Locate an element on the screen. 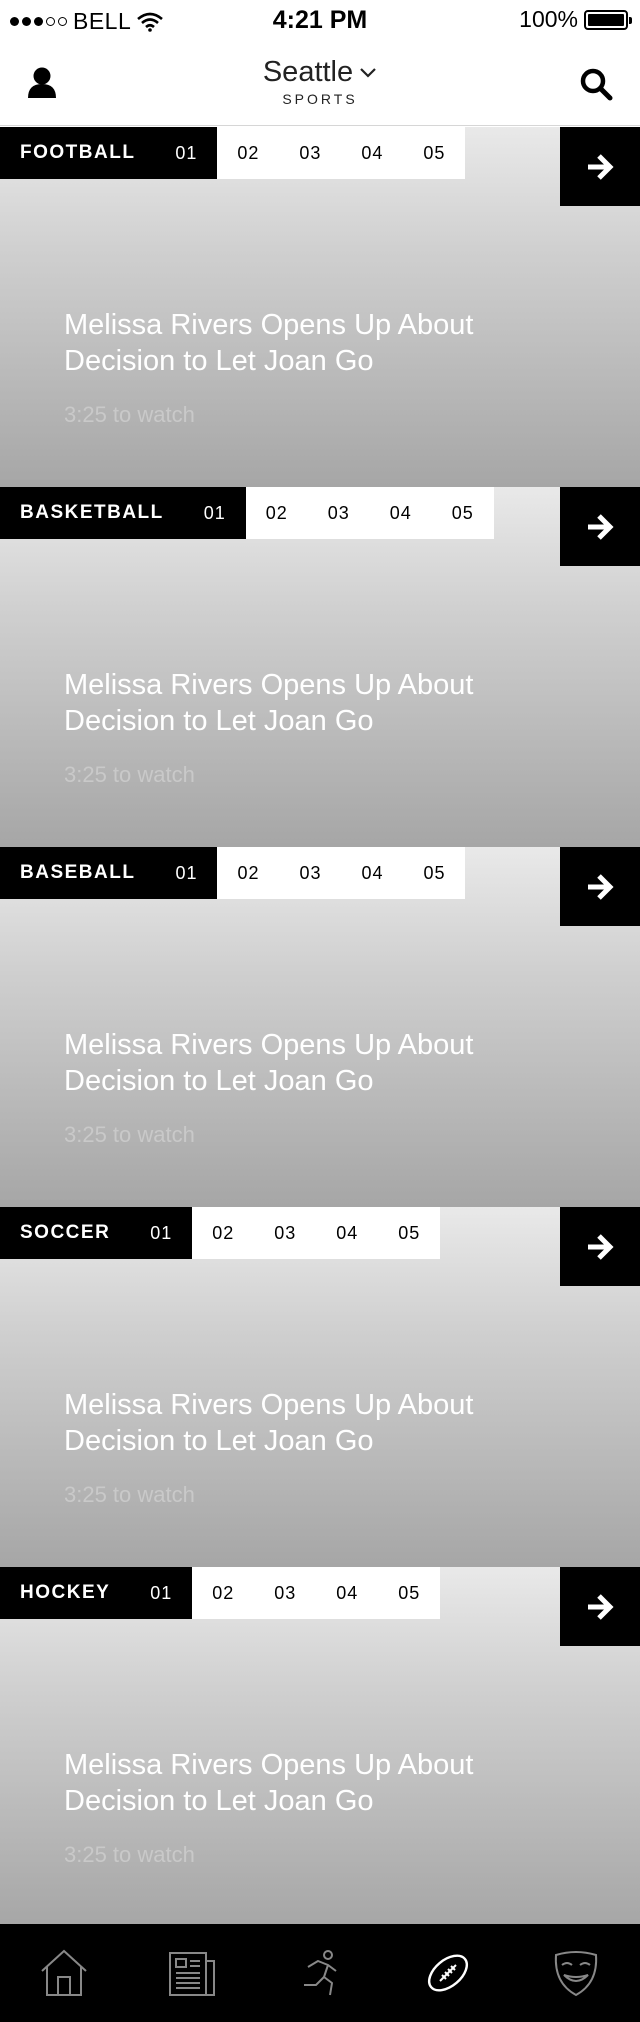  status-right: 100% is located at coordinates (575, 19).